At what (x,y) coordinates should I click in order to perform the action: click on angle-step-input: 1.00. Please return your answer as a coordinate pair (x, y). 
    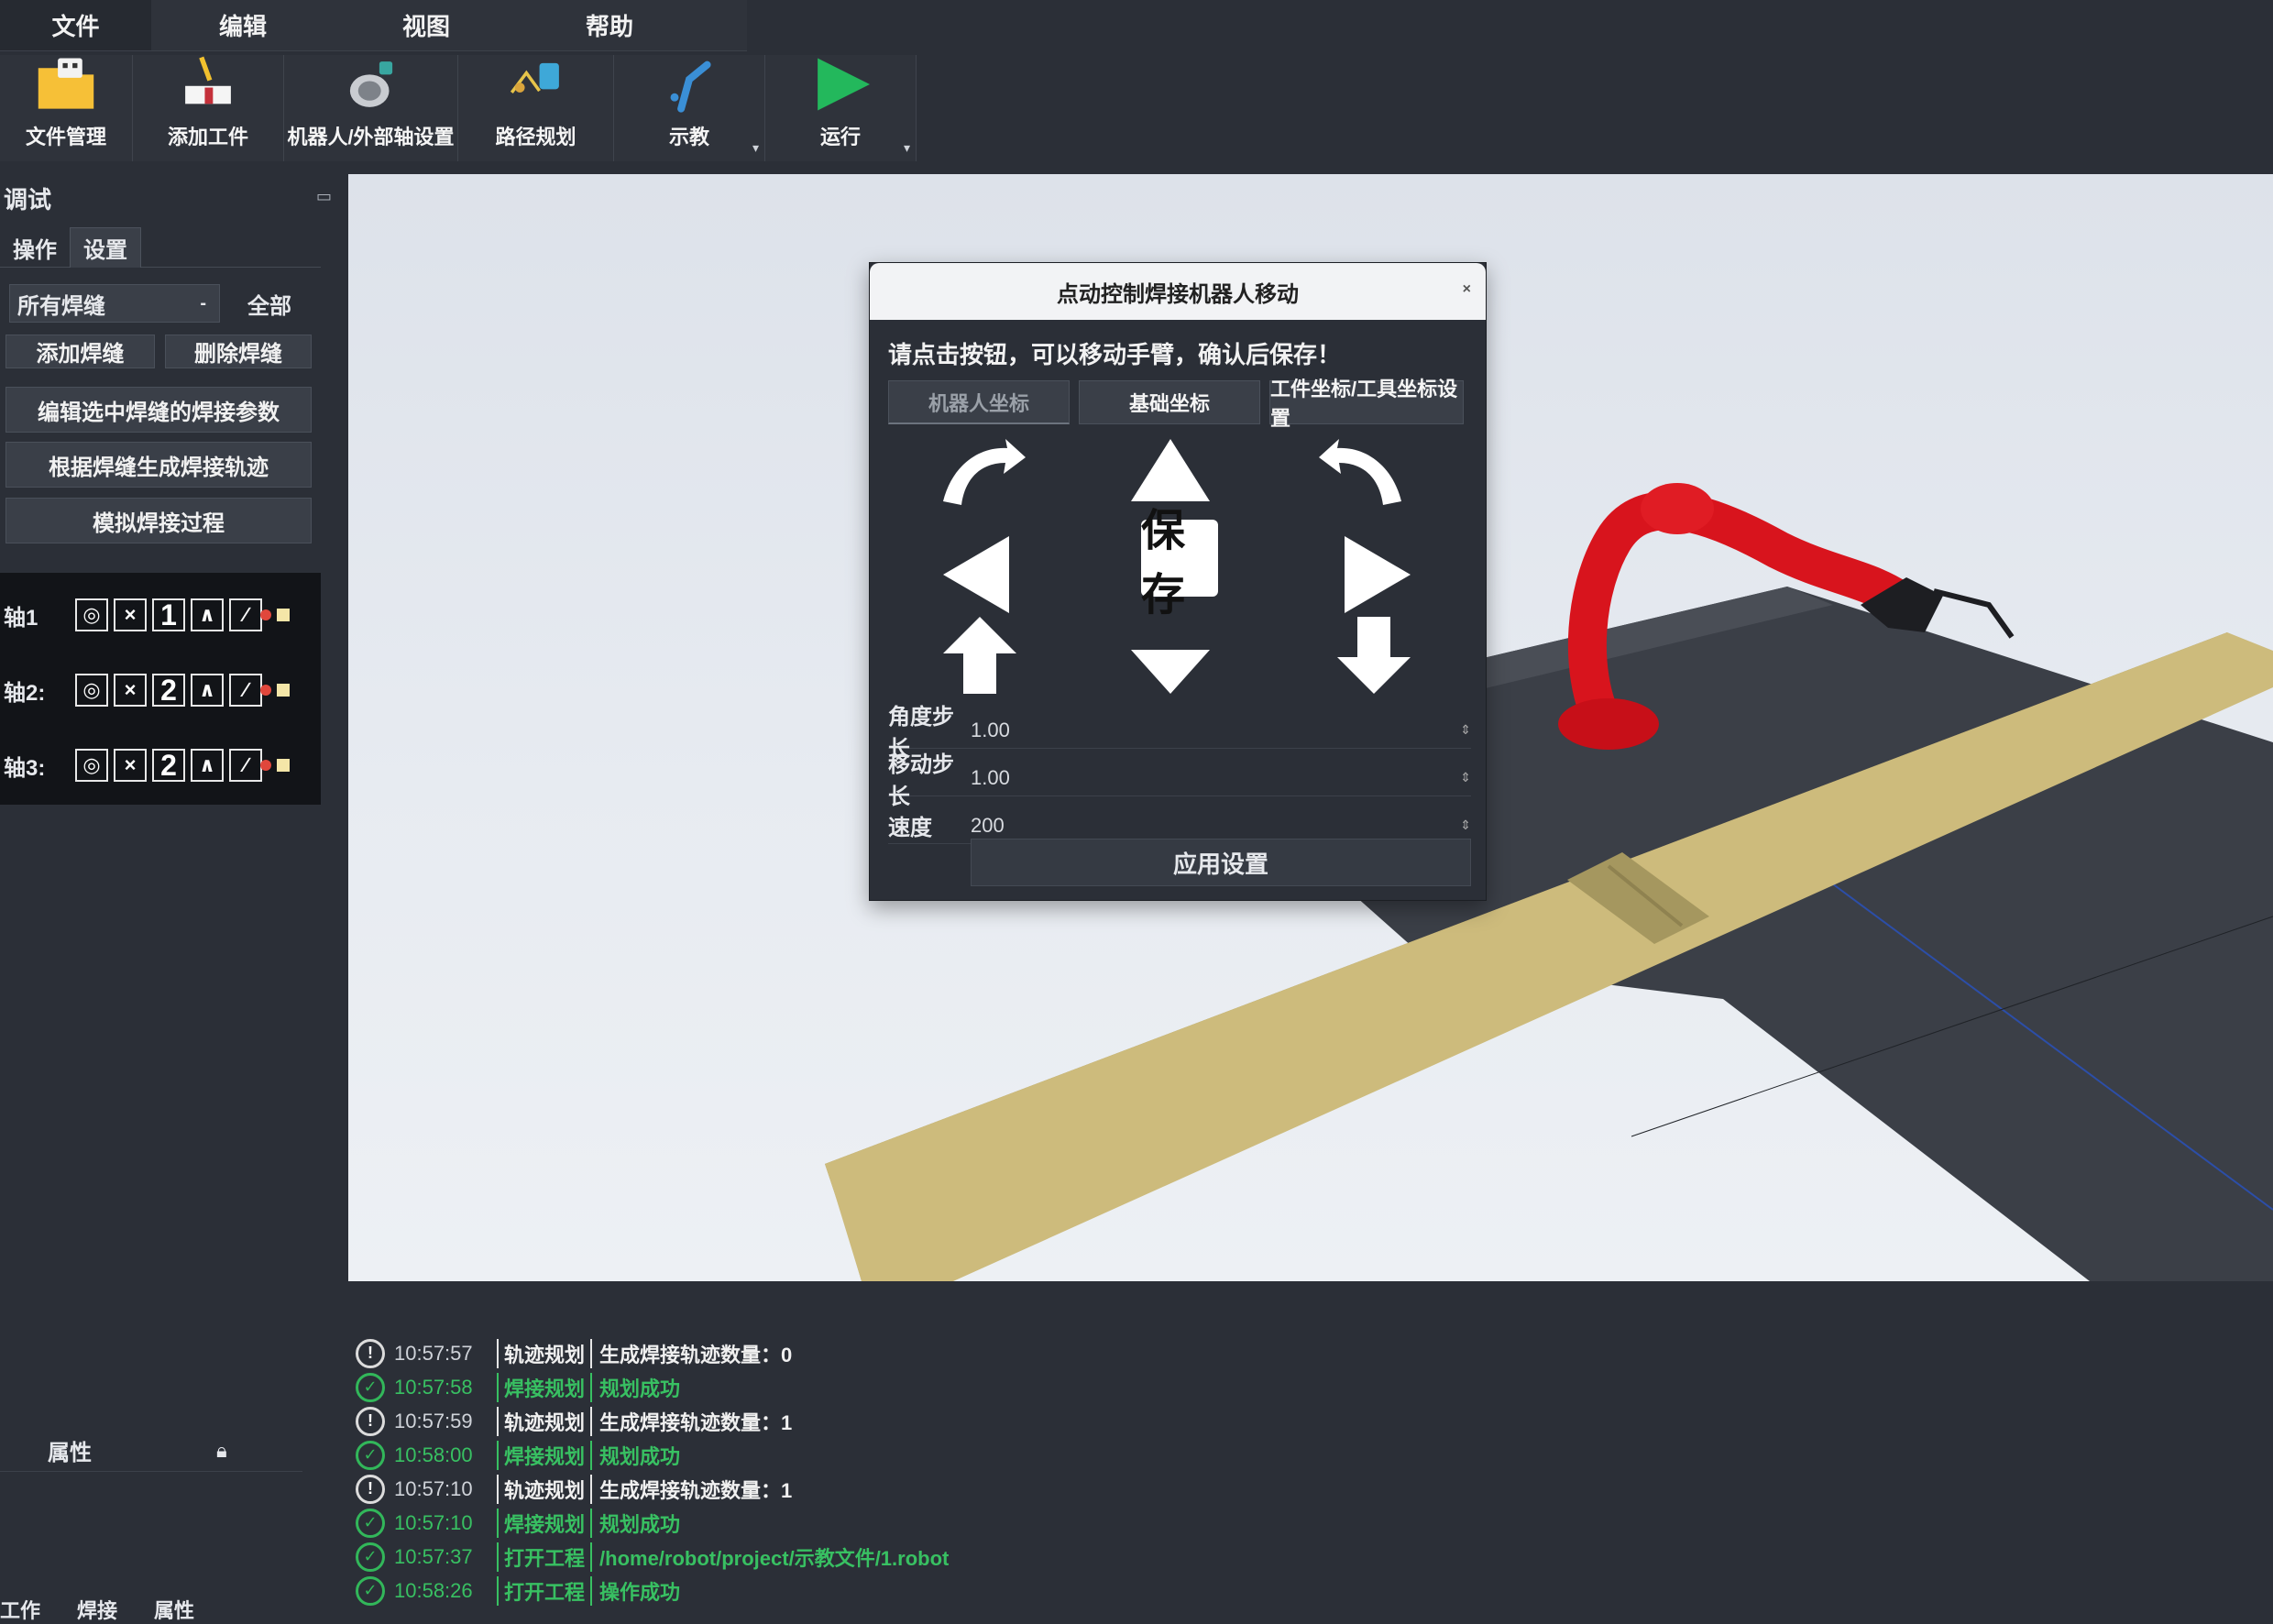
    Looking at the image, I should click on (1214, 730).